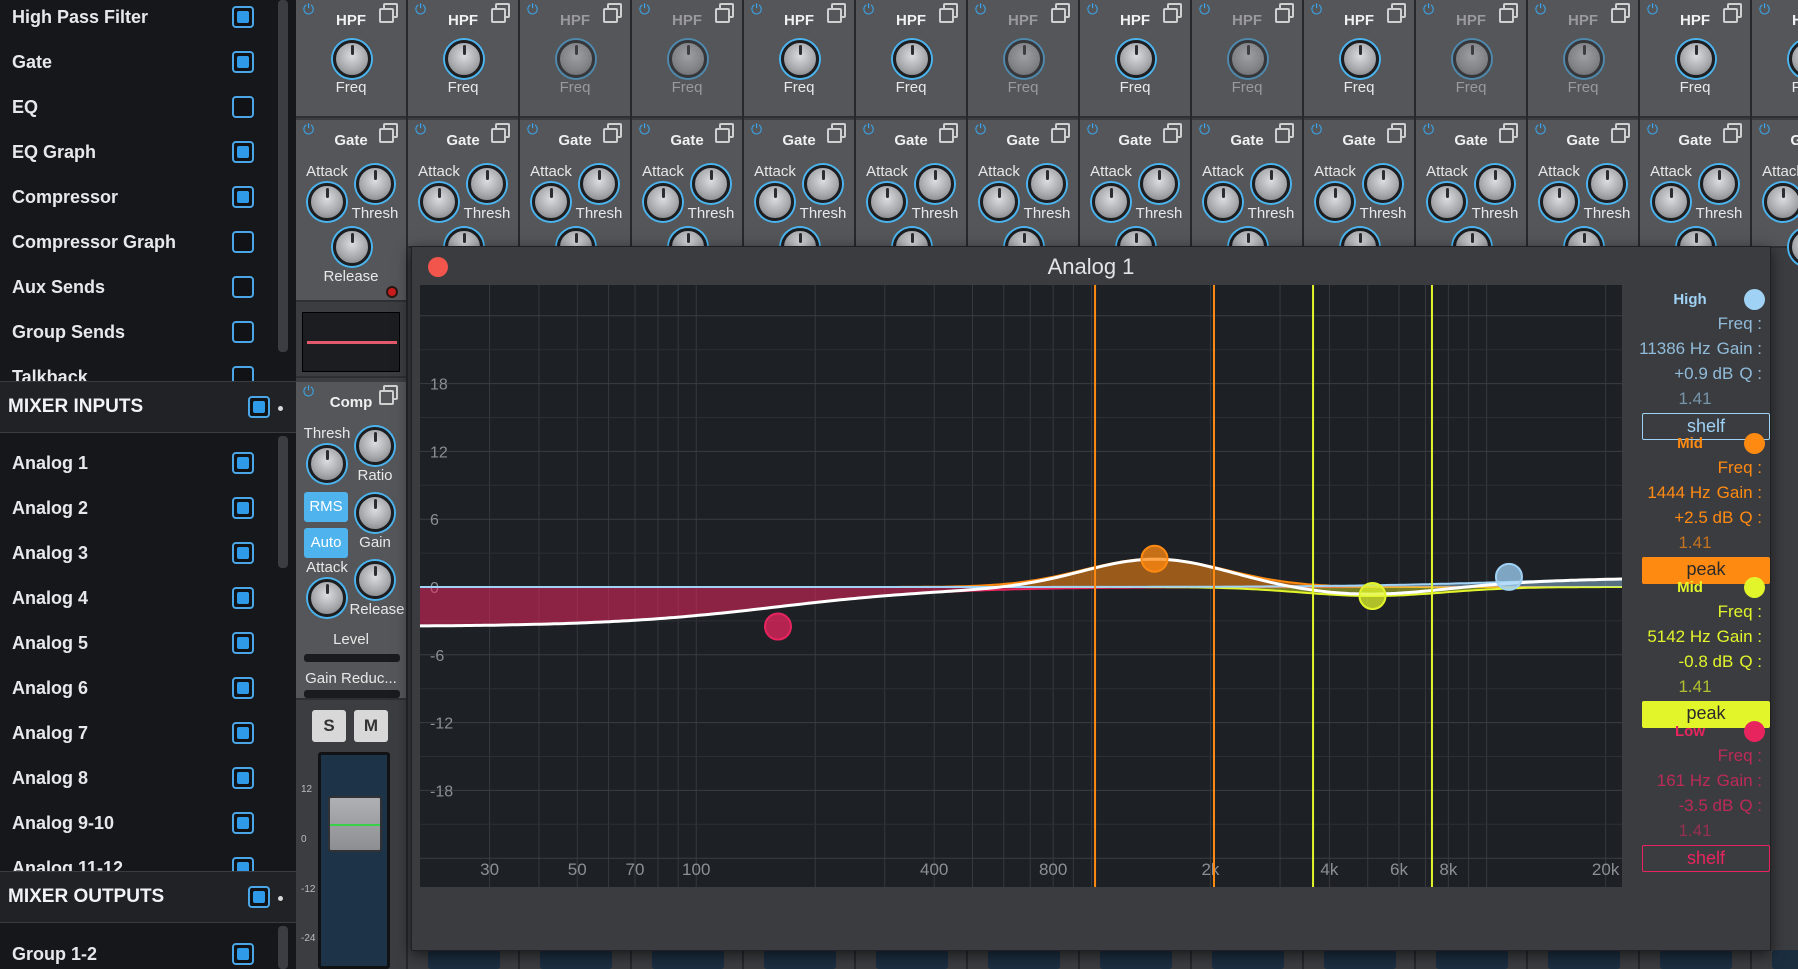  Describe the element at coordinates (138, 950) in the screenshot. I see `sidebar-row: Group 1-2` at that location.